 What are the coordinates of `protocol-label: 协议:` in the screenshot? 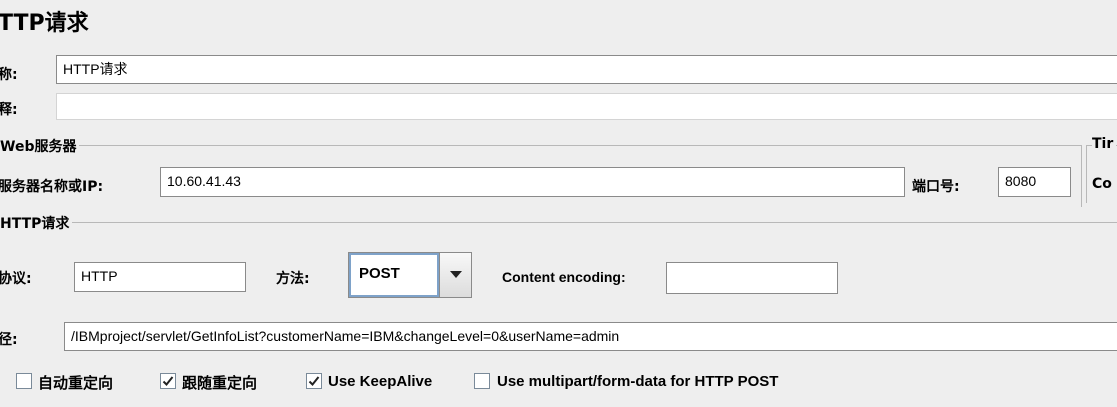 It's located at (16, 279).